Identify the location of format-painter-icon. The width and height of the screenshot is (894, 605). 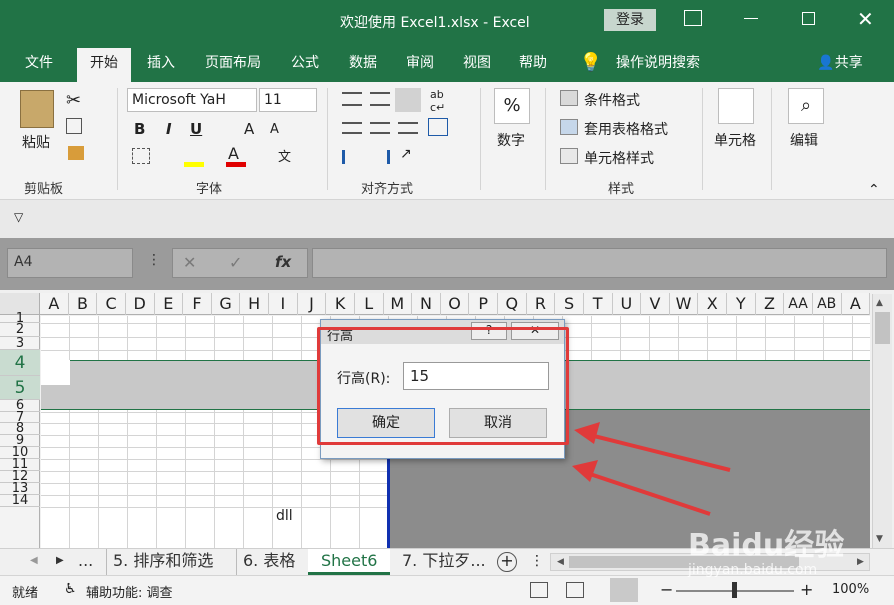
(76, 153).